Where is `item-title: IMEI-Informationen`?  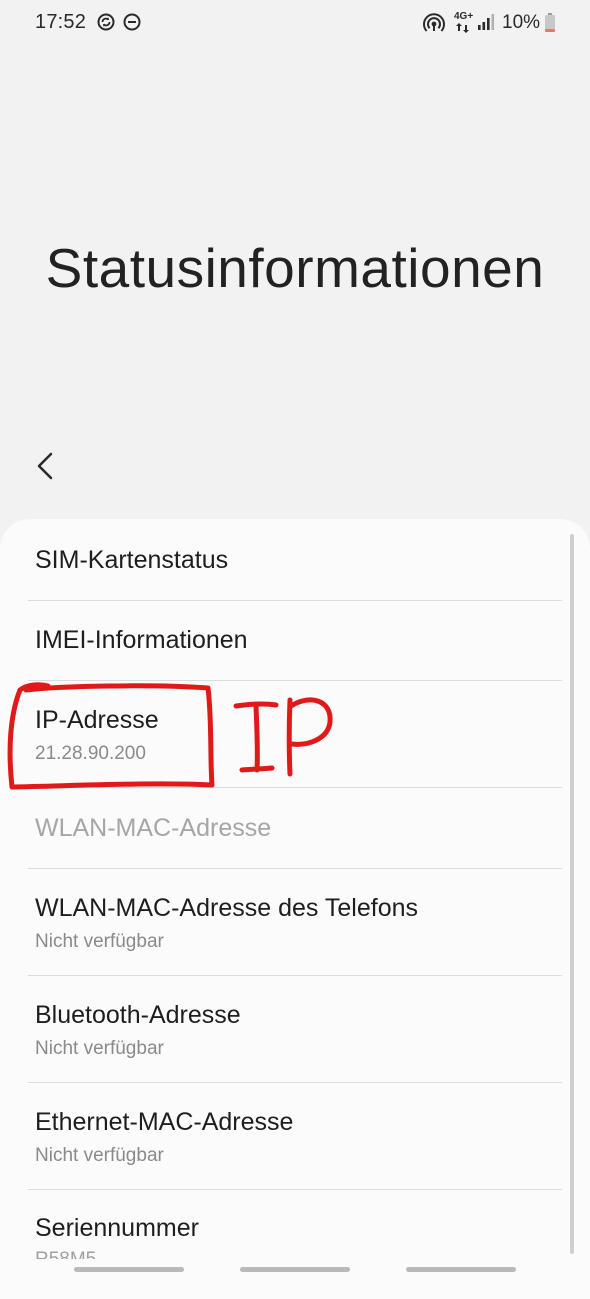 item-title: IMEI-Informationen is located at coordinates (141, 640).